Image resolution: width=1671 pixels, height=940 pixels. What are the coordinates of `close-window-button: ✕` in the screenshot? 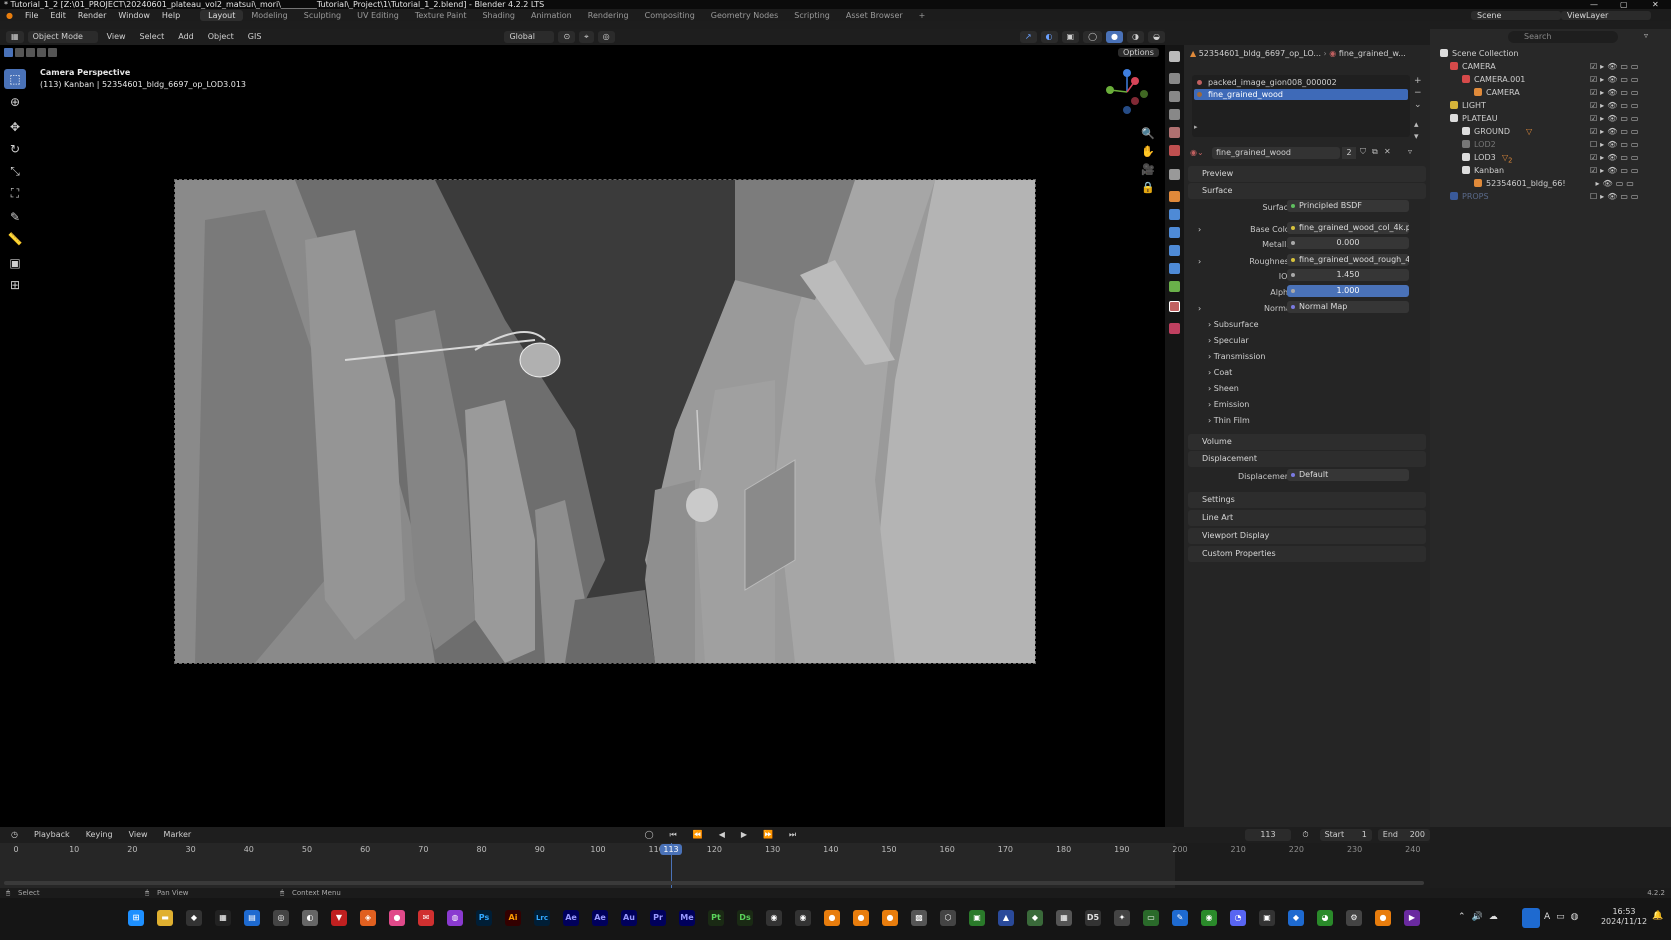 It's located at (1655, 4).